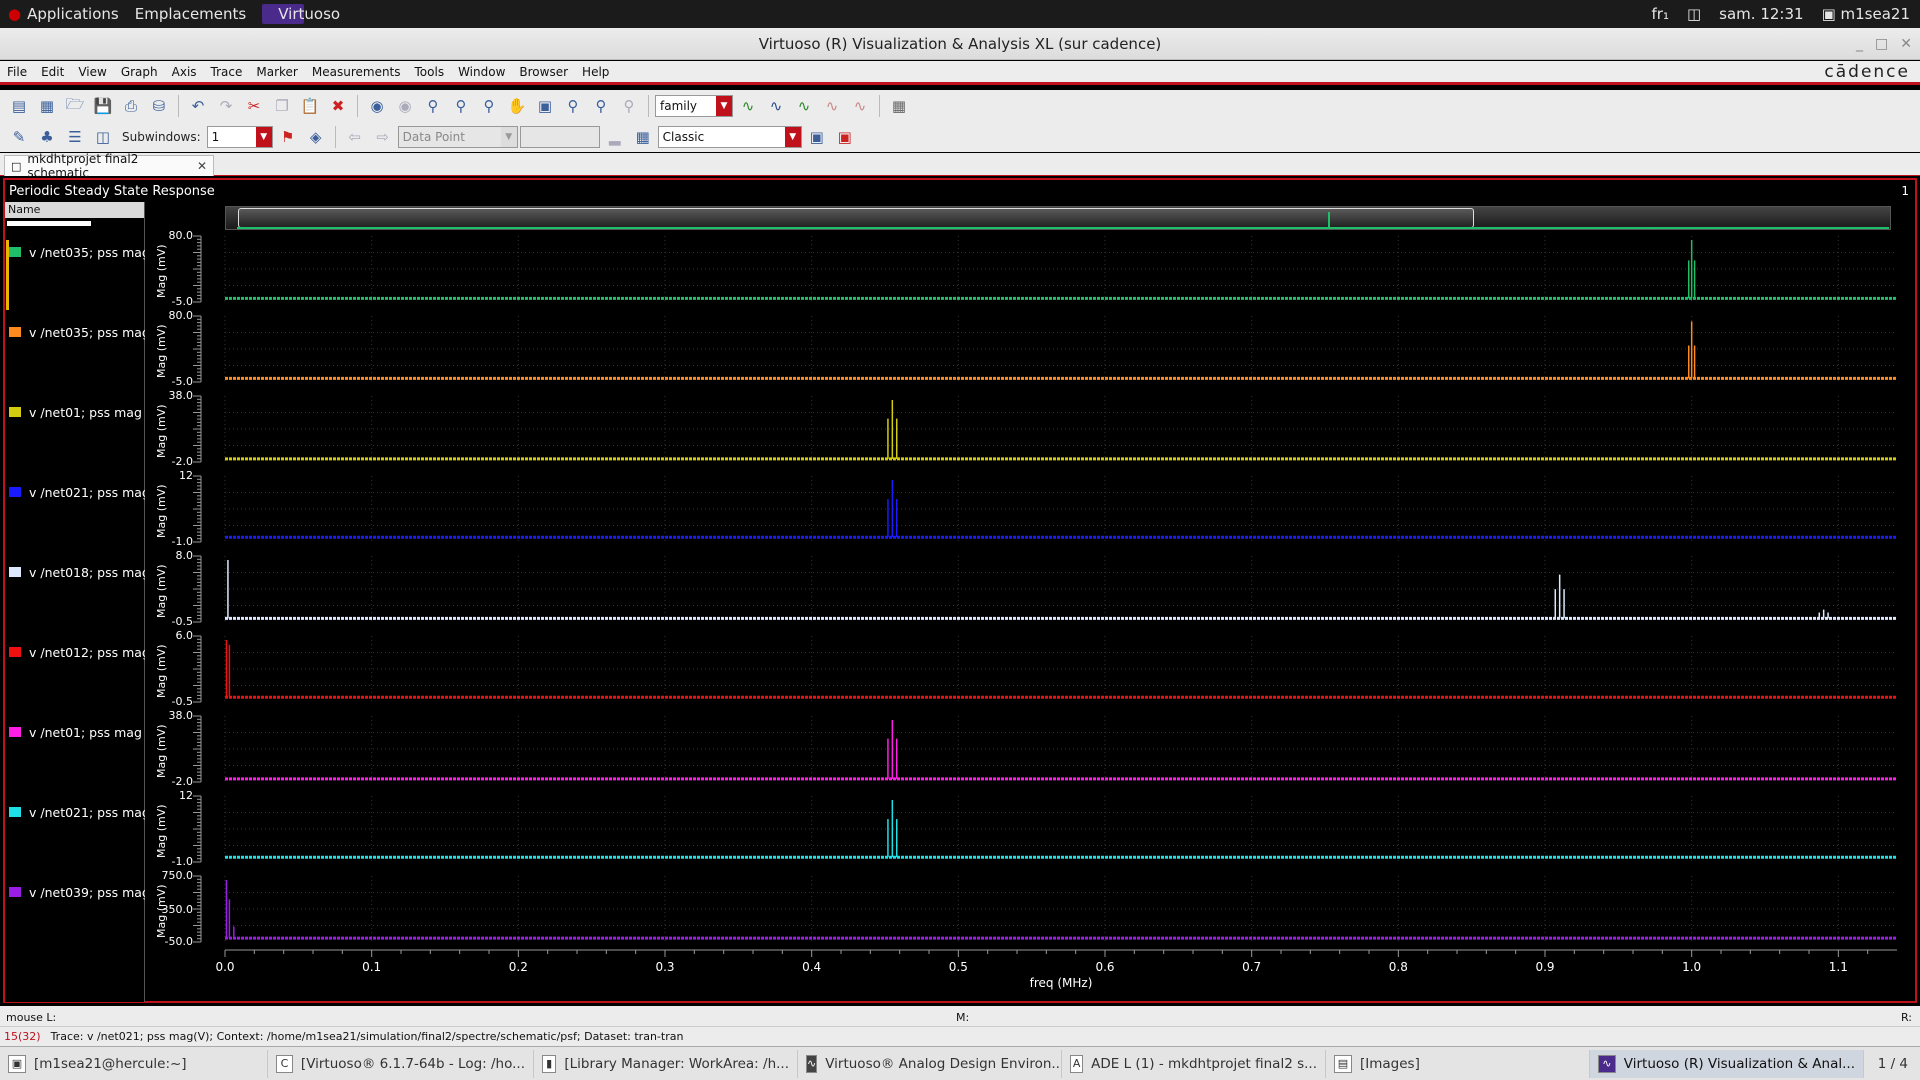  What do you see at coordinates (1458, 1063) in the screenshot?
I see `task-images: ▤ [Images]` at bounding box center [1458, 1063].